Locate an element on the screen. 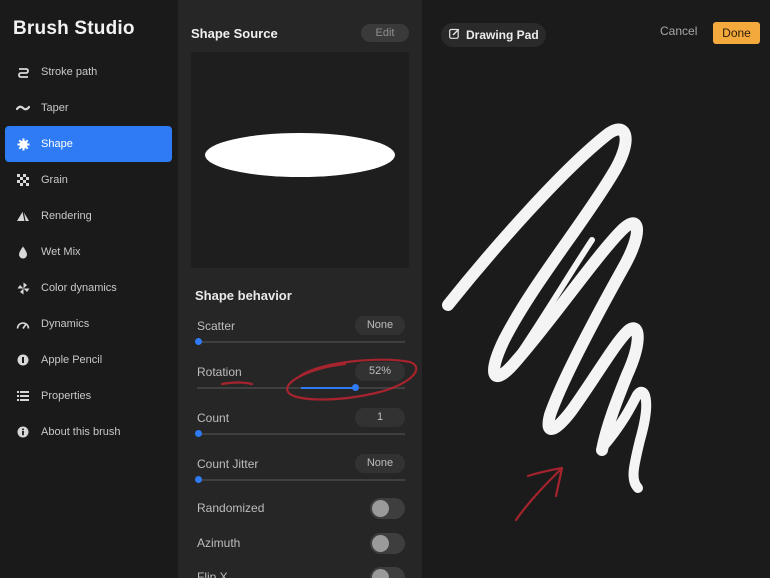 The width and height of the screenshot is (770, 578). sidebar-item-about: About this brush is located at coordinates (88, 432).